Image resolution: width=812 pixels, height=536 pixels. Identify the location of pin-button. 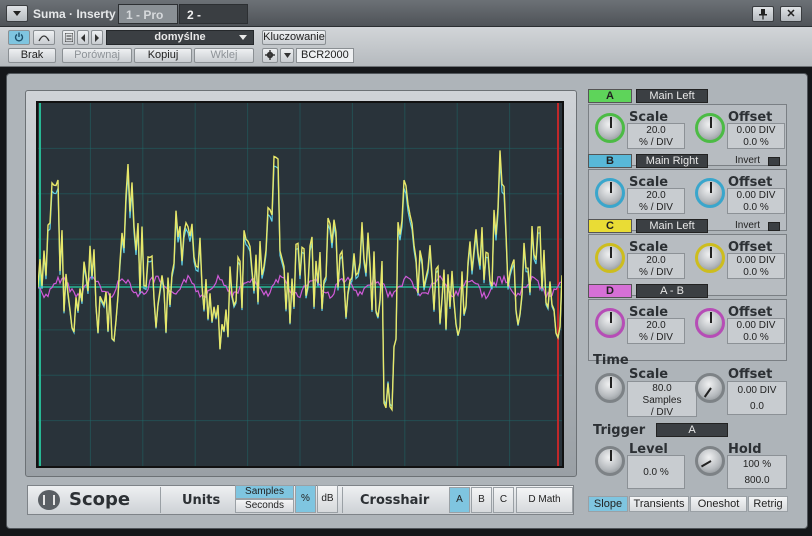
(763, 14).